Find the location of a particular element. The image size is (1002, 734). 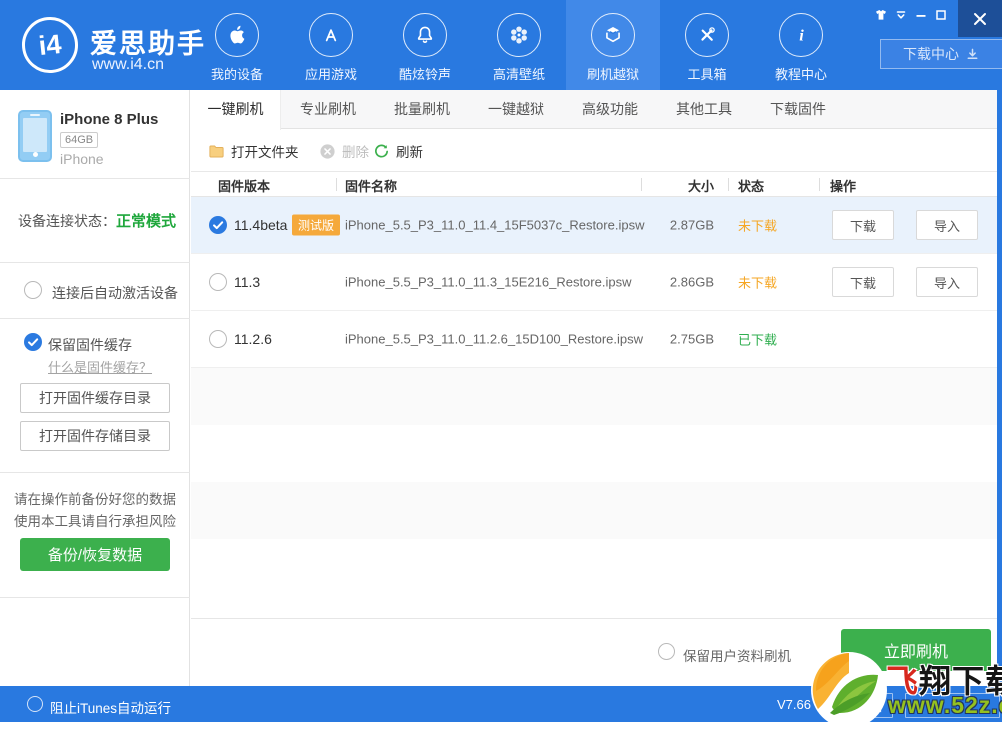

minimize-button is located at coordinates (921, 15).